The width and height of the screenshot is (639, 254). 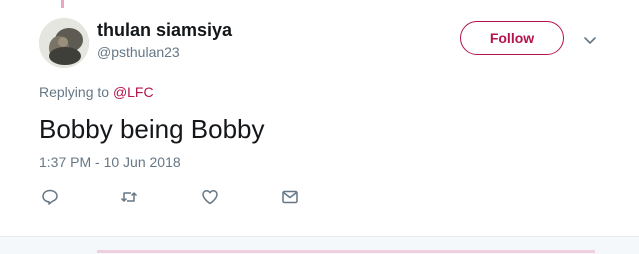 What do you see at coordinates (512, 38) in the screenshot?
I see `follow-button: Follow` at bounding box center [512, 38].